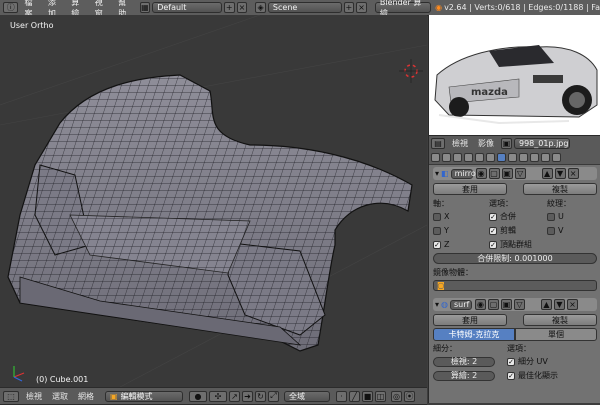  What do you see at coordinates (532, 375) in the screenshot?
I see `optimal-display-checkbox: ✓ 最佳化顯示` at bounding box center [532, 375].